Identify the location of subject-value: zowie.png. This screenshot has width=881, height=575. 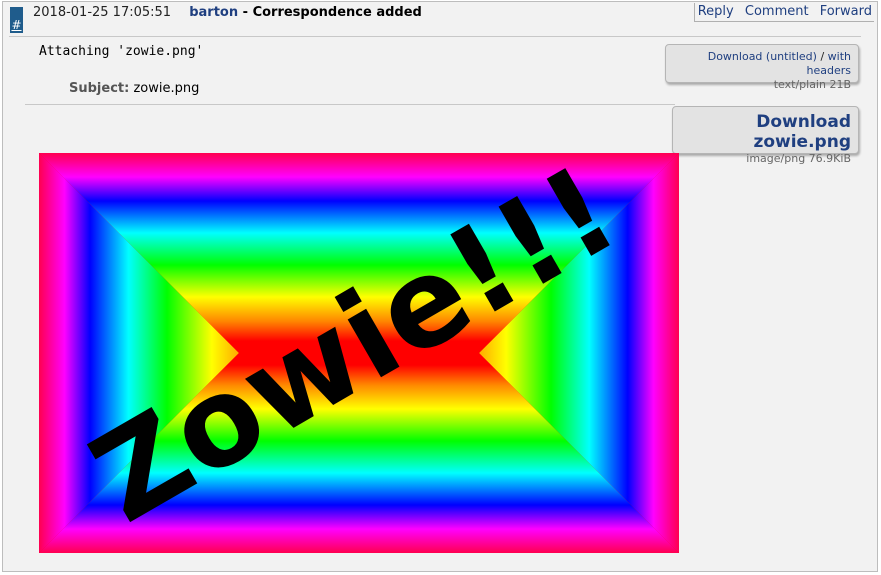
(166, 88).